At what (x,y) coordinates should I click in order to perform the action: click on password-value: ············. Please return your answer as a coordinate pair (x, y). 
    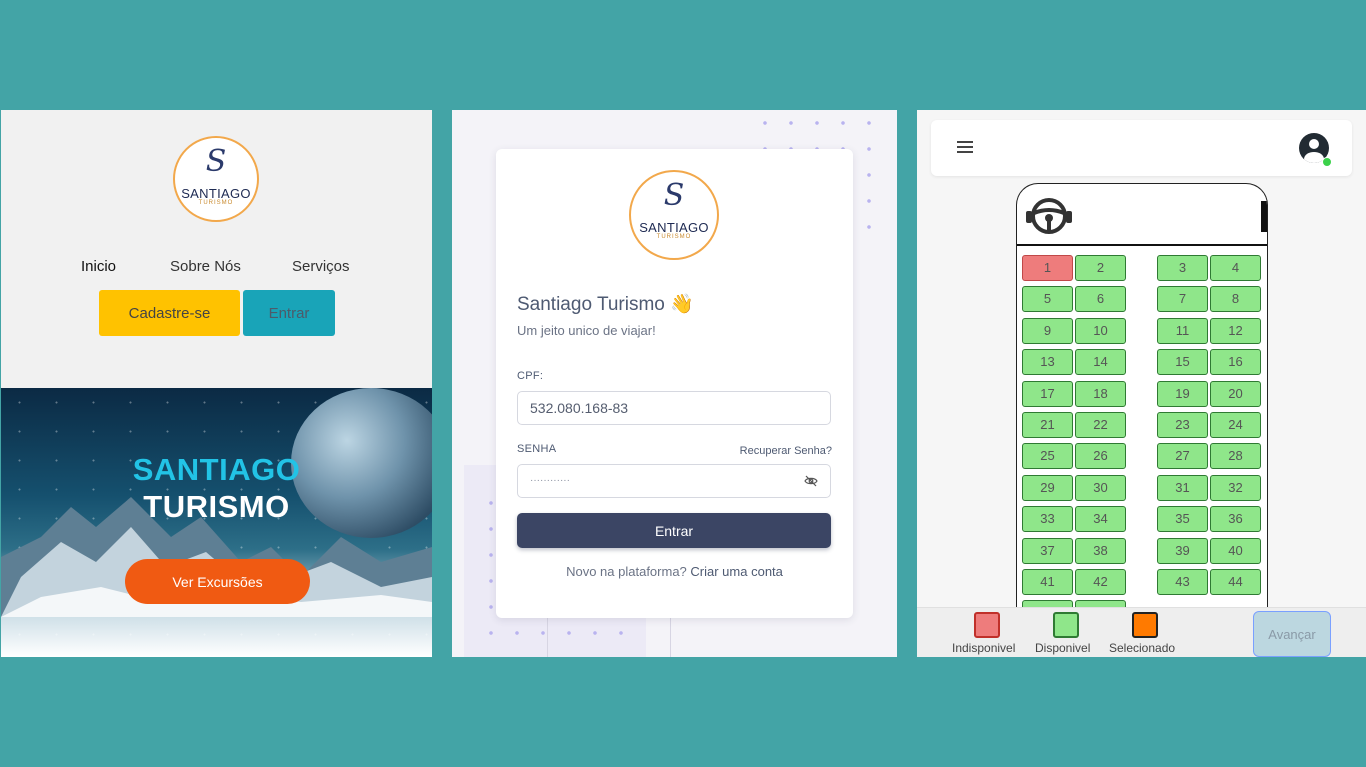
    Looking at the image, I should click on (550, 480).